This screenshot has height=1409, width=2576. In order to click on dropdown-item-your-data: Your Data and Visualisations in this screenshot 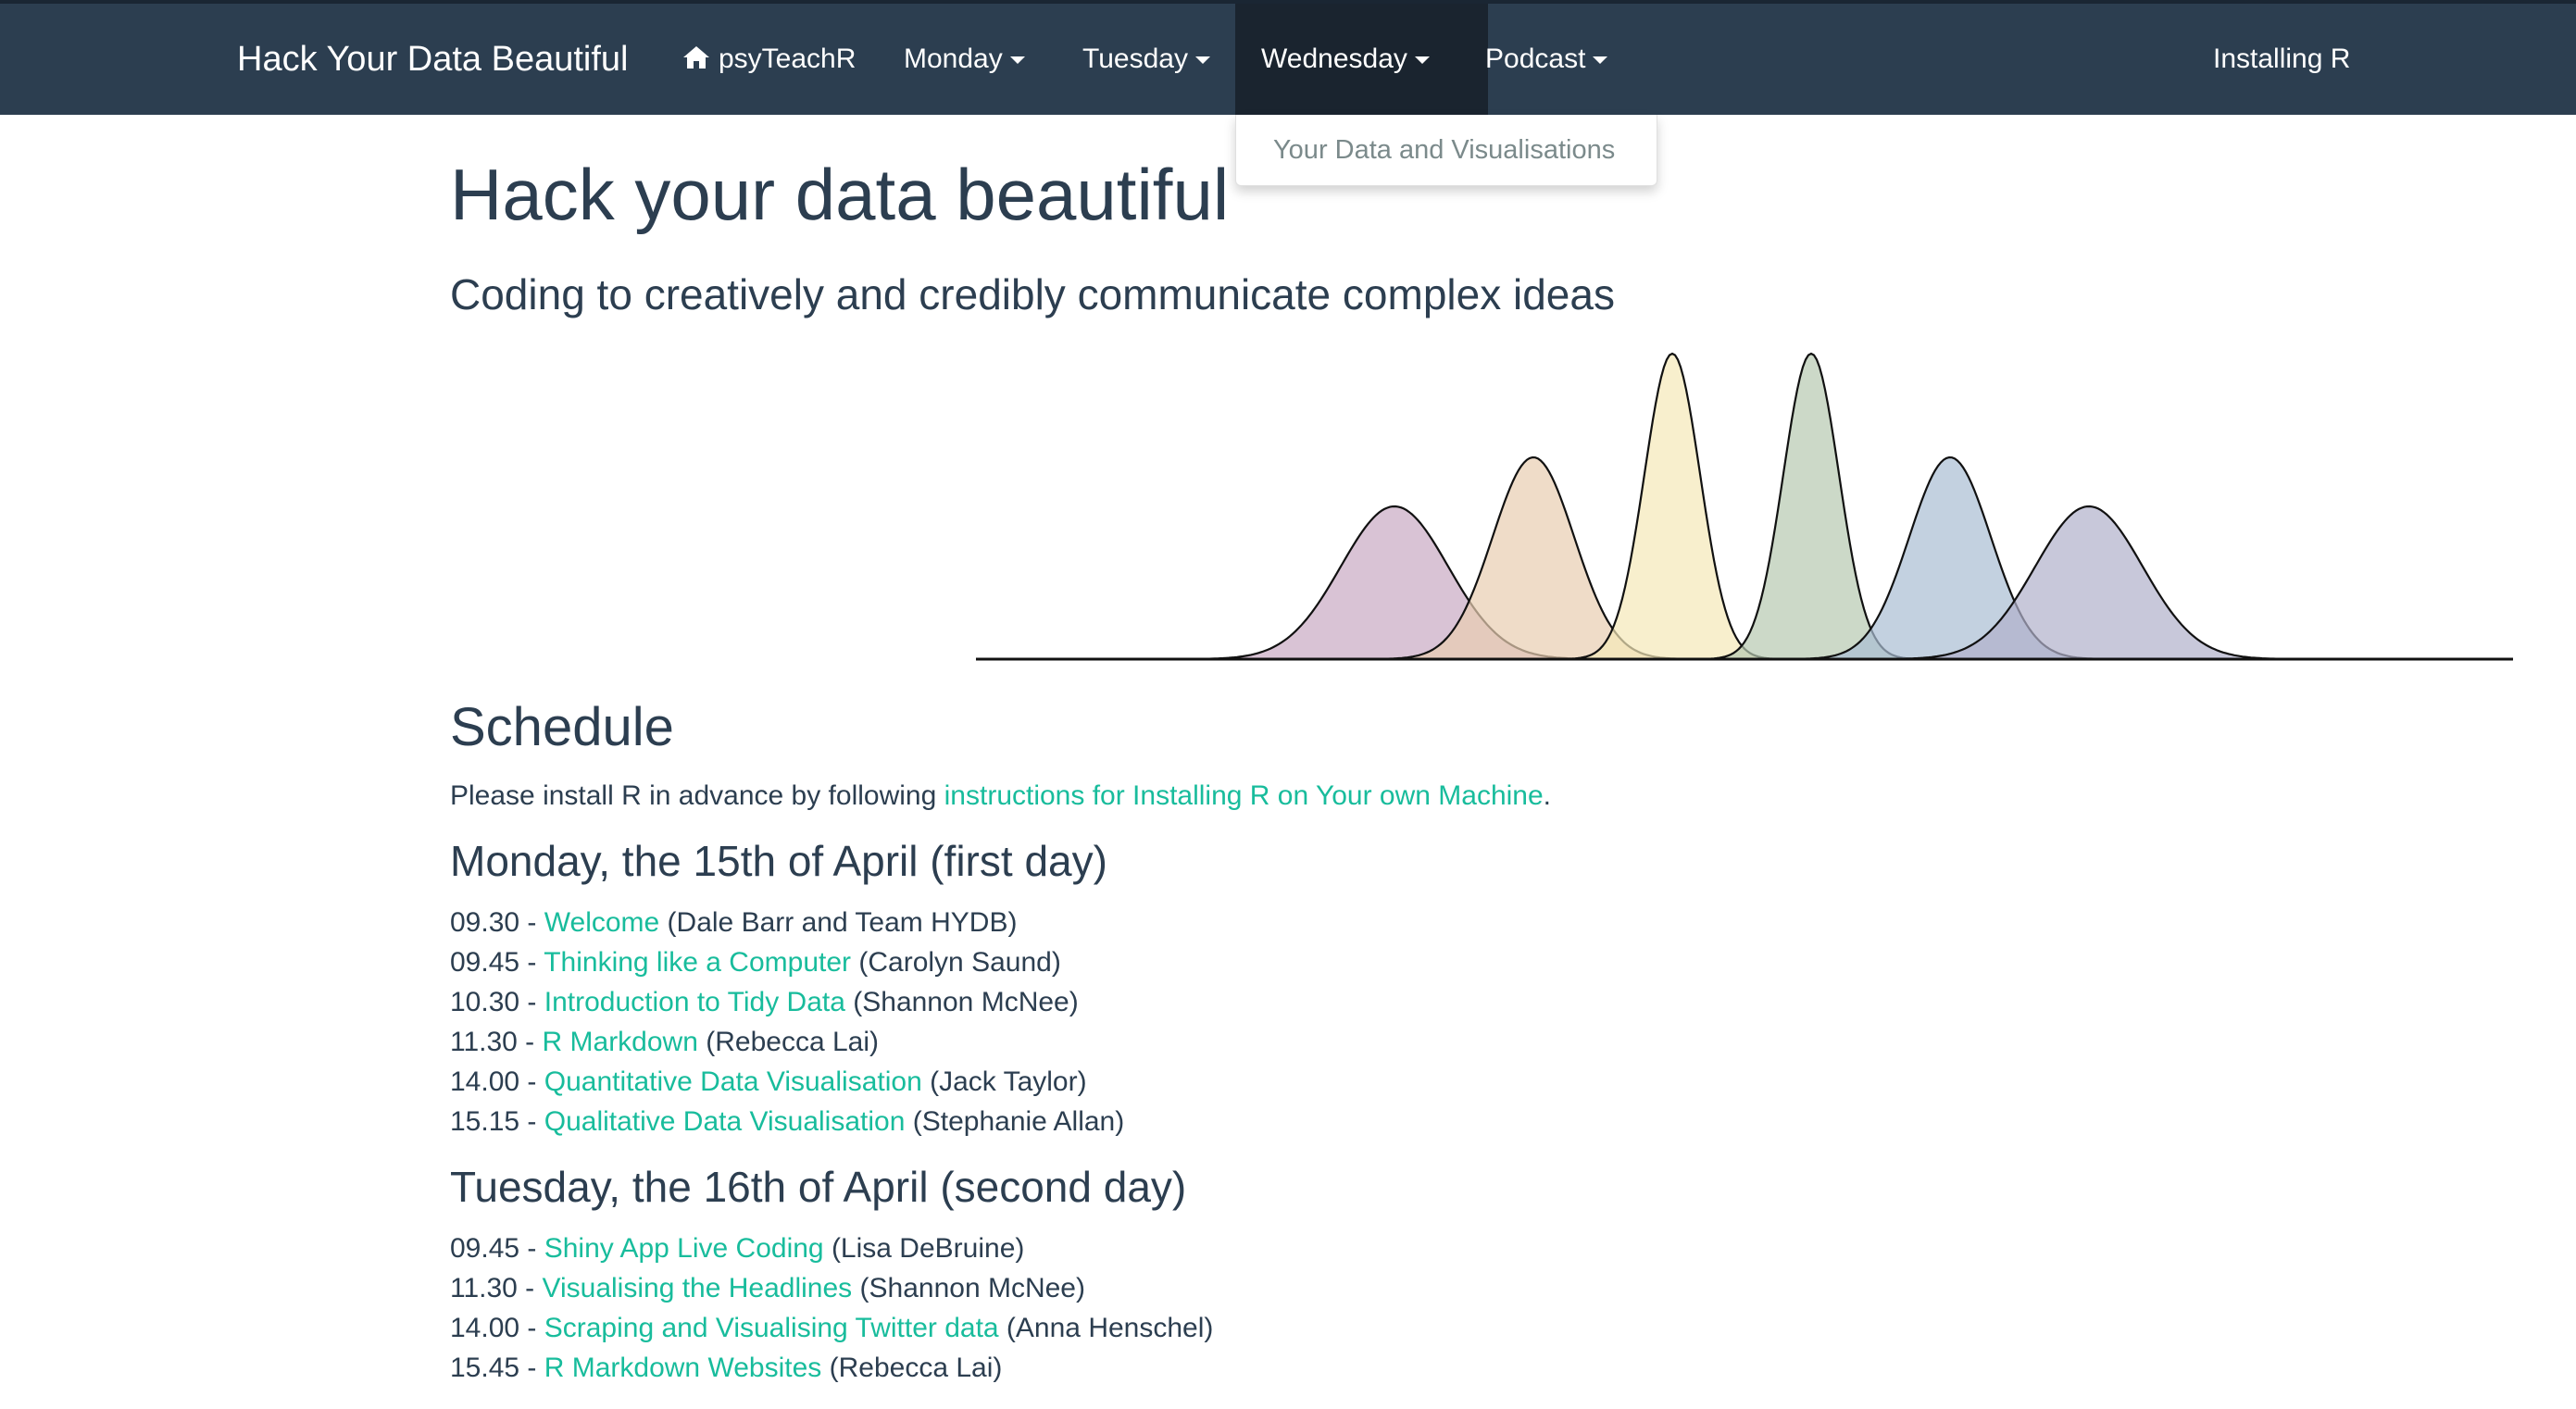, I will do `click(1444, 150)`.